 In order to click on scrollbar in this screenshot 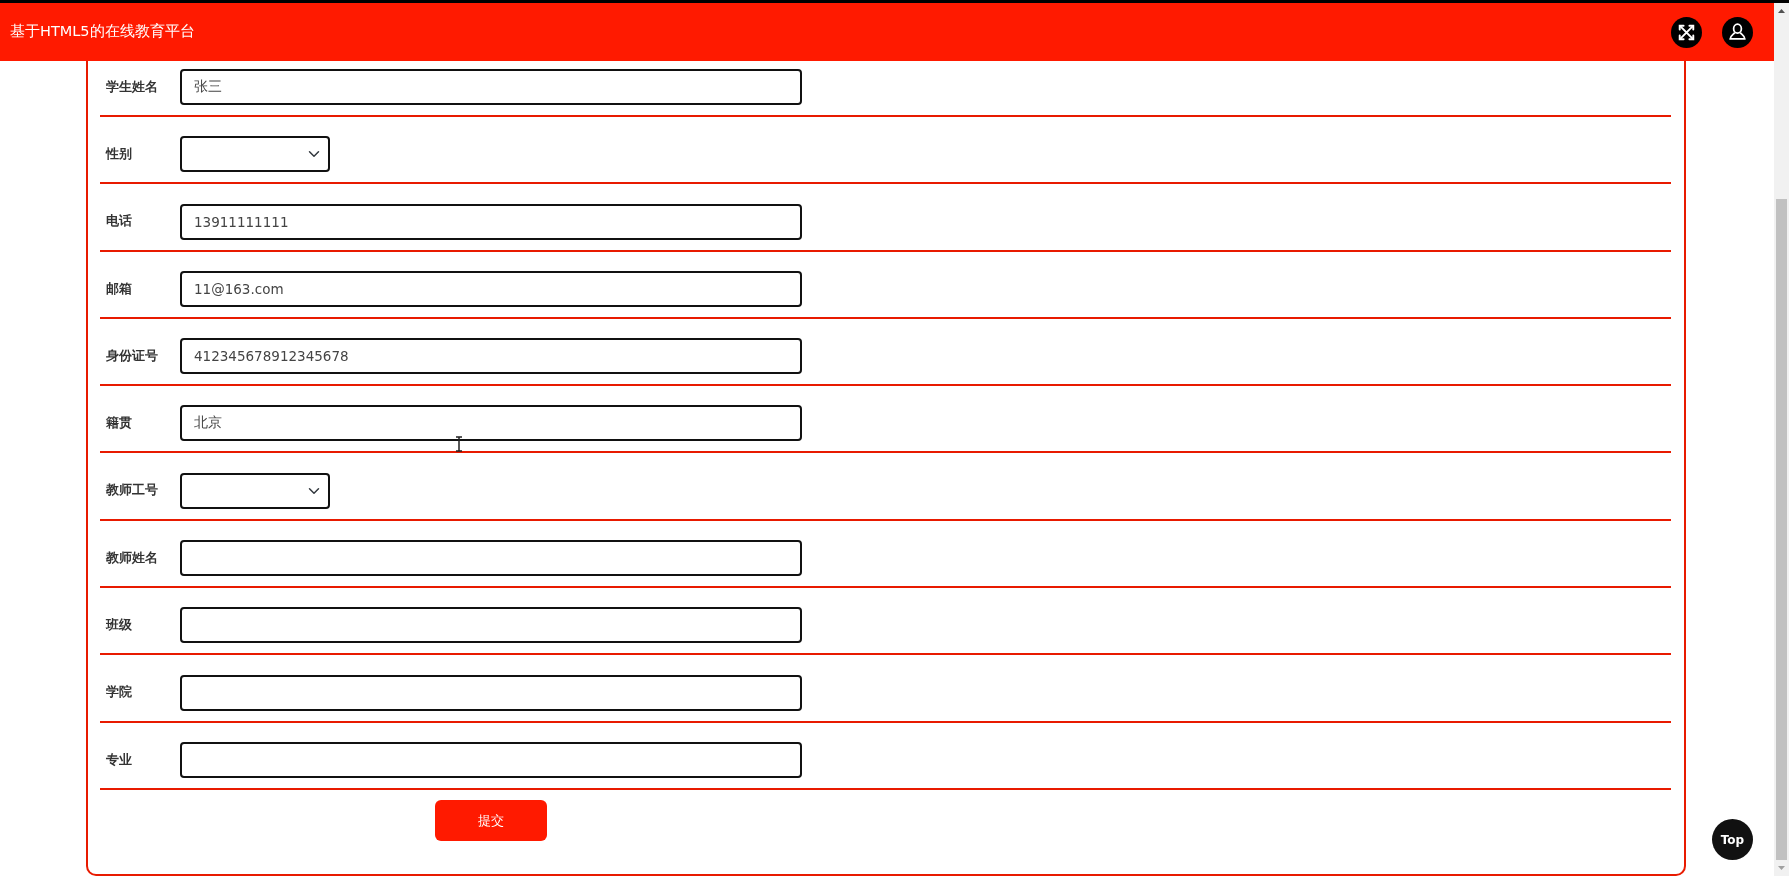, I will do `click(1781, 439)`.